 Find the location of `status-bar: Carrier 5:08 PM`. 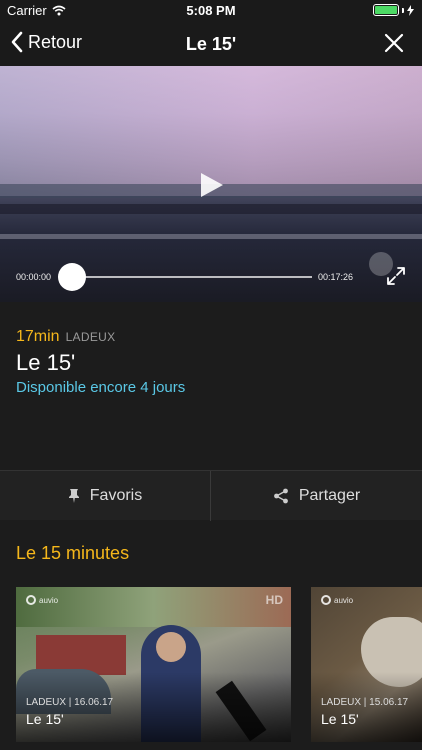

status-bar: Carrier 5:08 PM is located at coordinates (211, 11).